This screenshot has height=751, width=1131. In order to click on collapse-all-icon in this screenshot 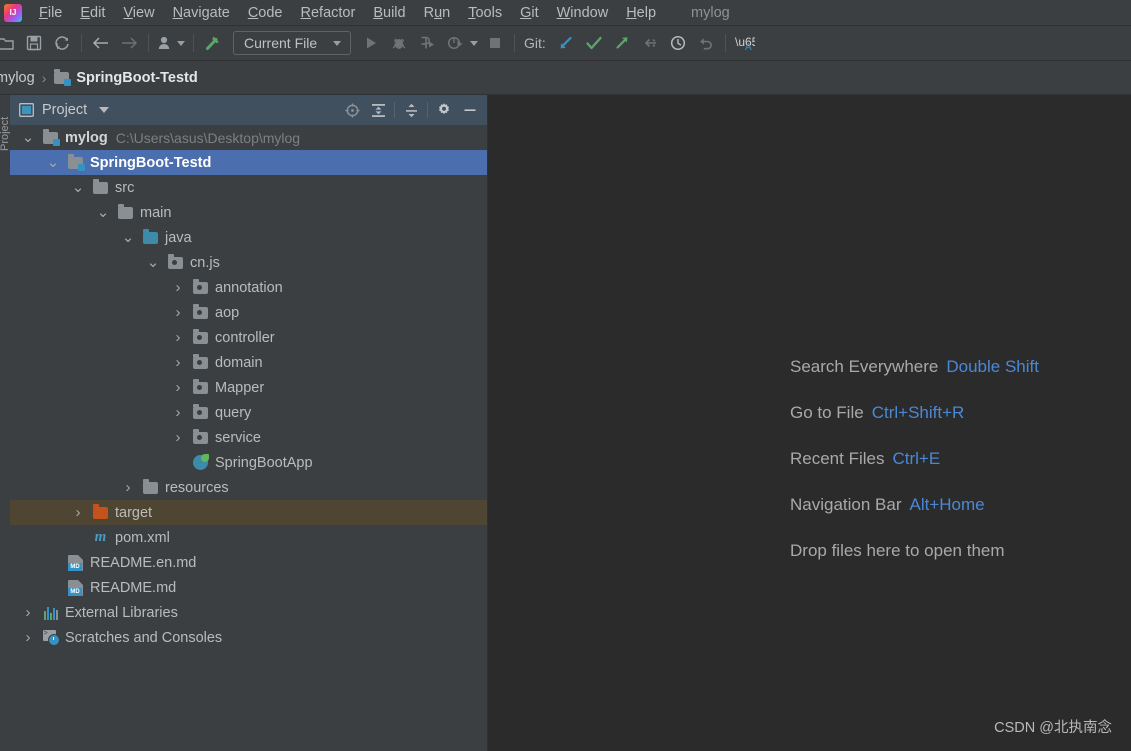, I will do `click(411, 110)`.